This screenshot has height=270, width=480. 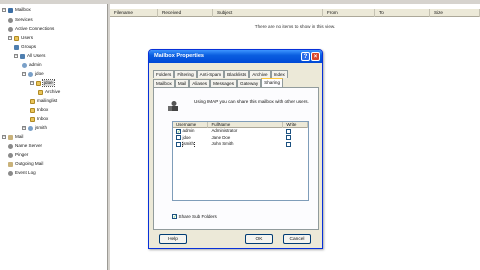 What do you see at coordinates (19, 136) in the screenshot?
I see `tree-node-label: Mail` at bounding box center [19, 136].